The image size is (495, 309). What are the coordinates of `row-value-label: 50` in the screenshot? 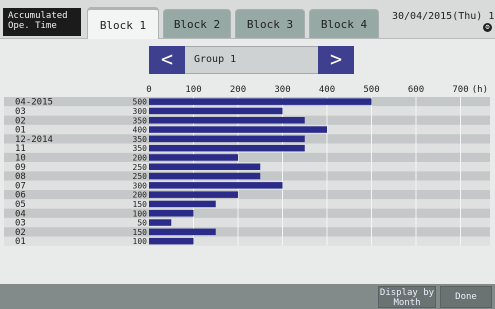 It's located at (142, 223).